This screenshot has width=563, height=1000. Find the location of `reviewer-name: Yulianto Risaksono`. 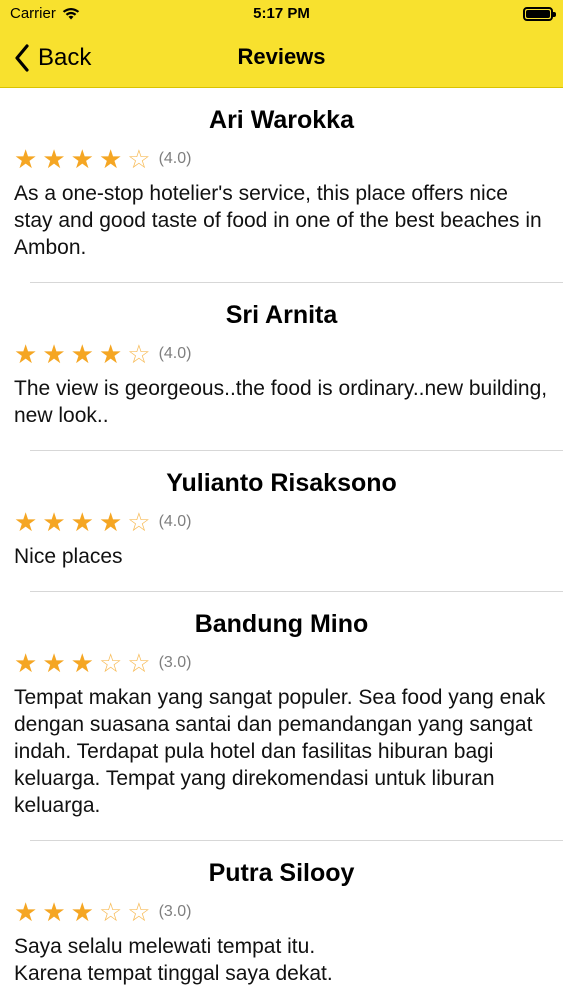

reviewer-name: Yulianto Risaksono is located at coordinates (281, 483).